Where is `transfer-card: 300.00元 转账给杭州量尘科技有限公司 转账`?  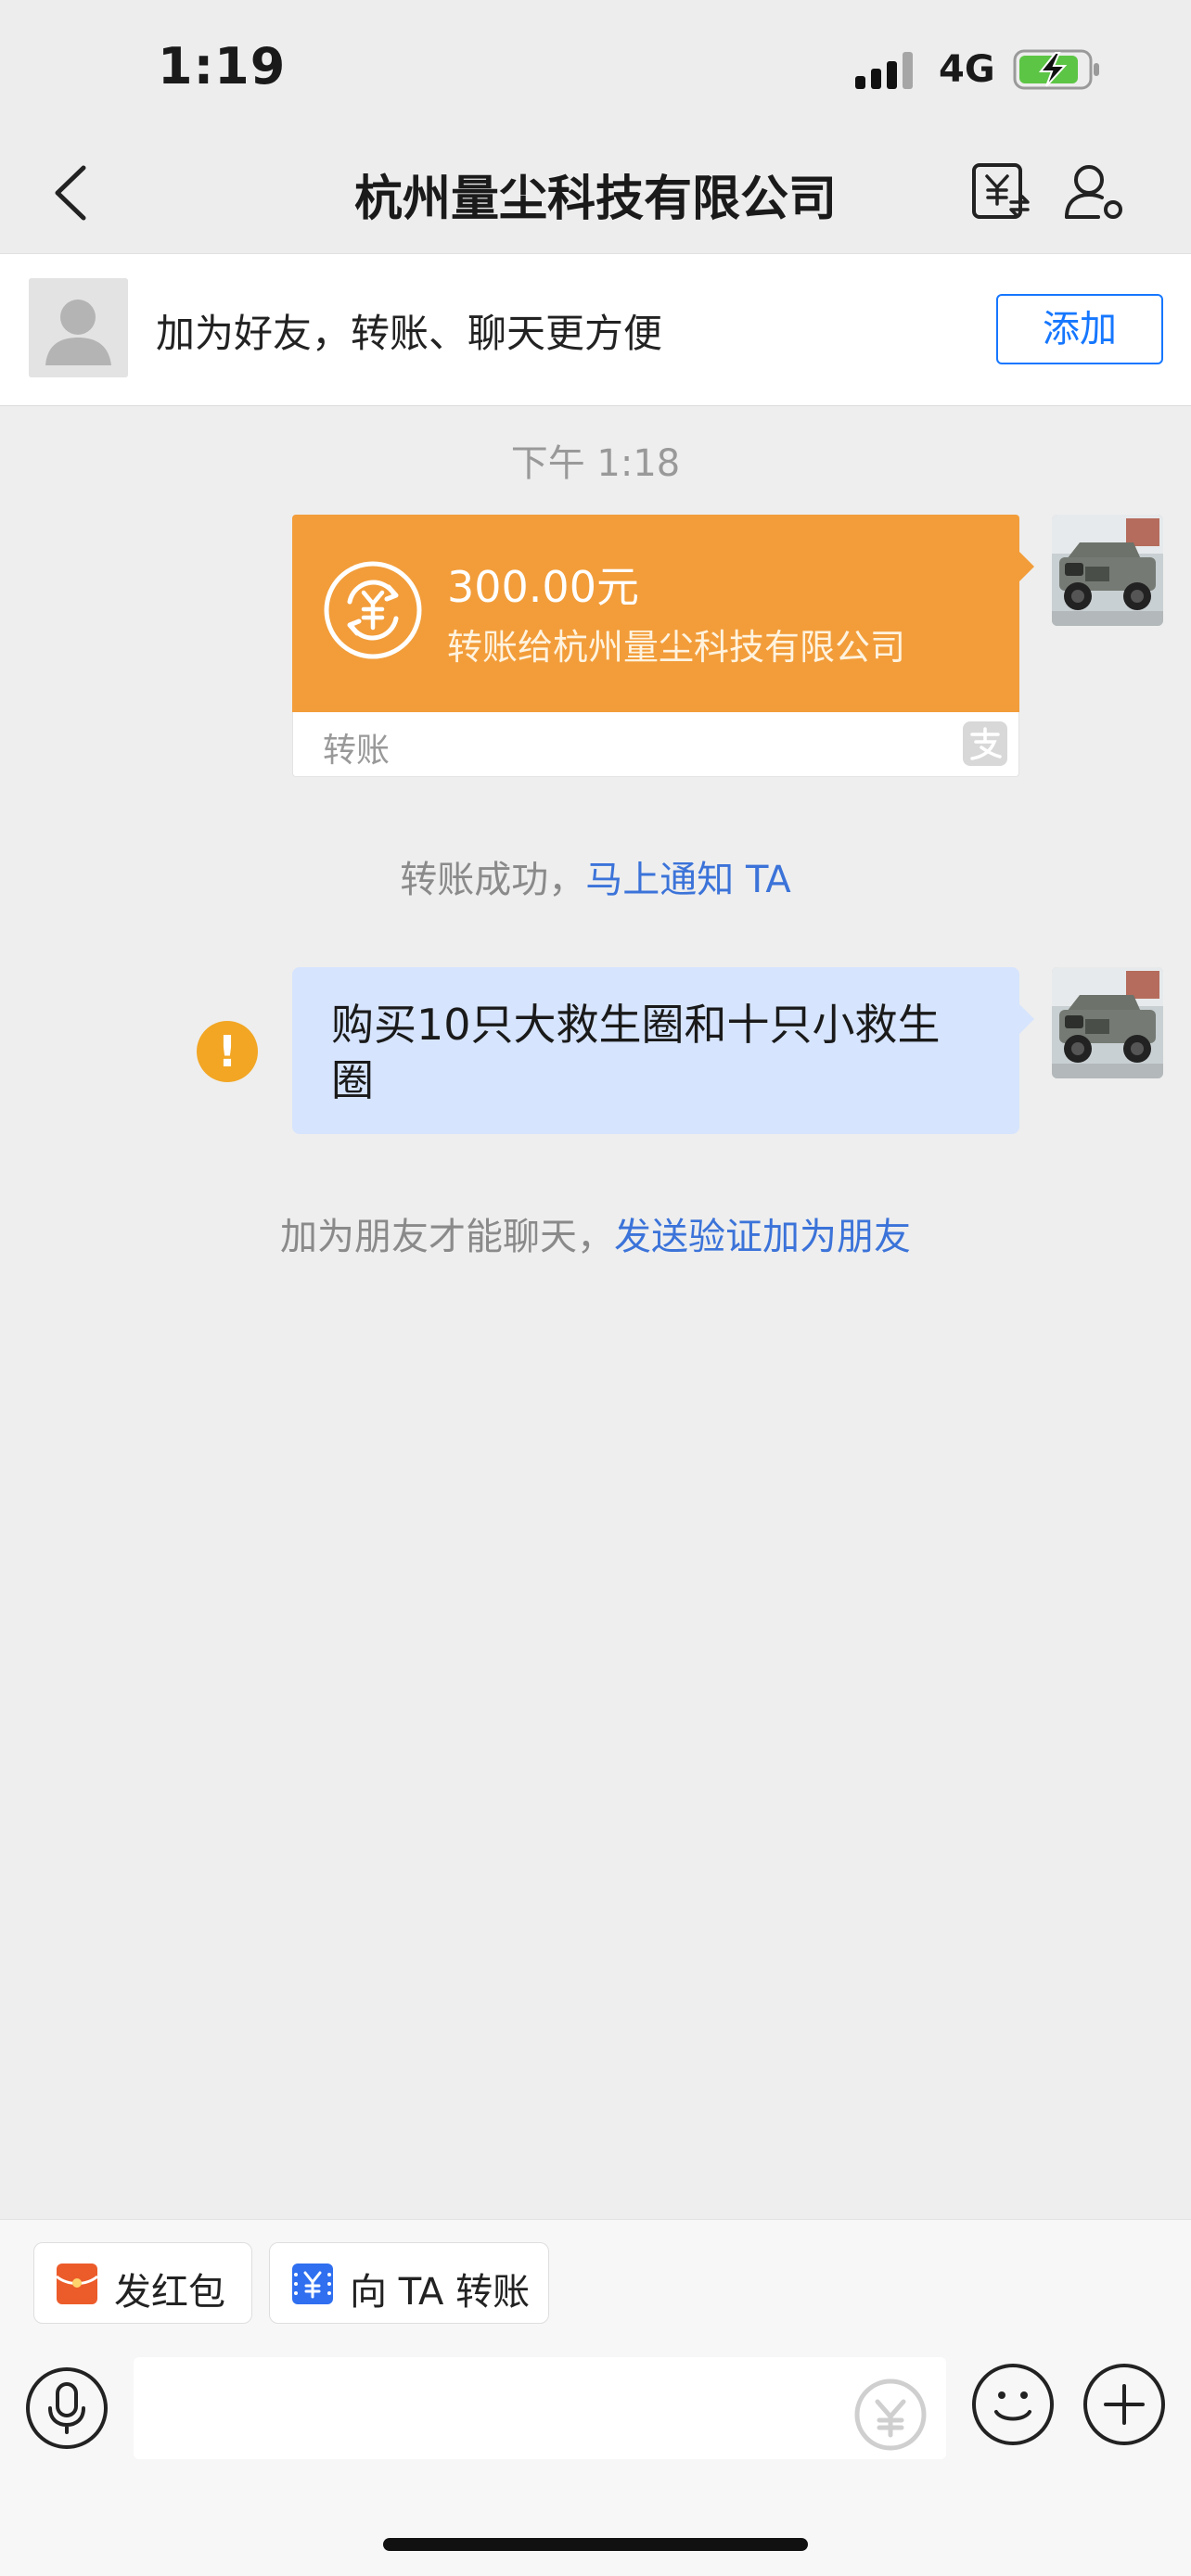 transfer-card: 300.00元 转账给杭州量尘科技有限公司 转账 is located at coordinates (663, 646).